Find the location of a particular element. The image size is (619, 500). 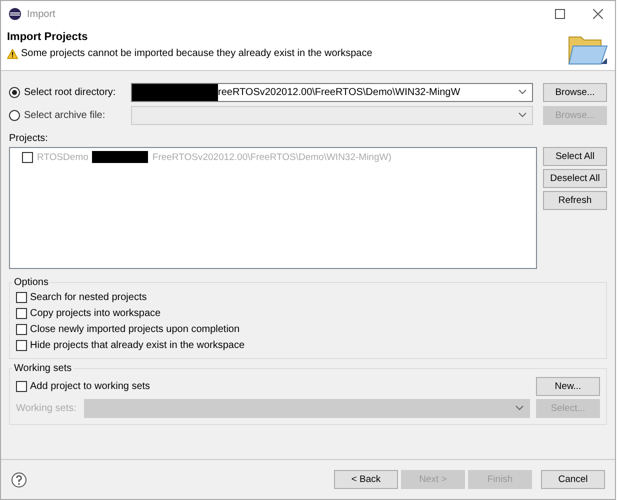

option-checkbox: Close newly imported projects upon completion is located at coordinates (308, 329).